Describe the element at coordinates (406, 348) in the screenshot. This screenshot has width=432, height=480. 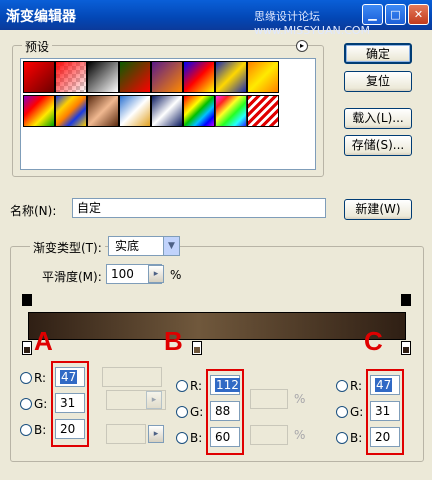
I see `color-stop-right` at that location.